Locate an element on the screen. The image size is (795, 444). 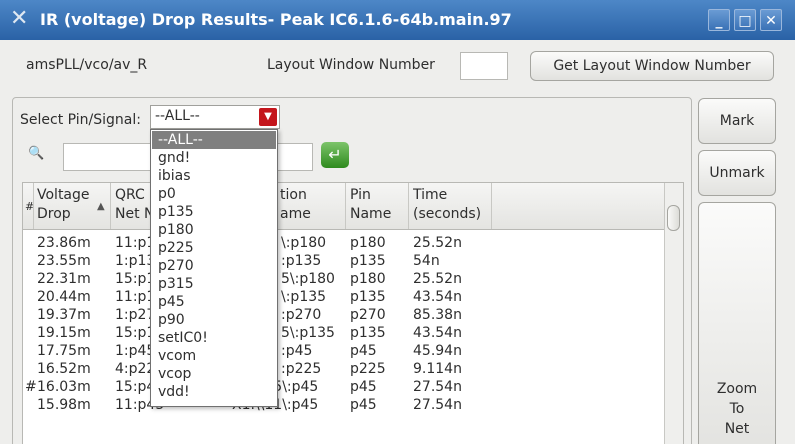
table-scrollbar is located at coordinates (673, 313).